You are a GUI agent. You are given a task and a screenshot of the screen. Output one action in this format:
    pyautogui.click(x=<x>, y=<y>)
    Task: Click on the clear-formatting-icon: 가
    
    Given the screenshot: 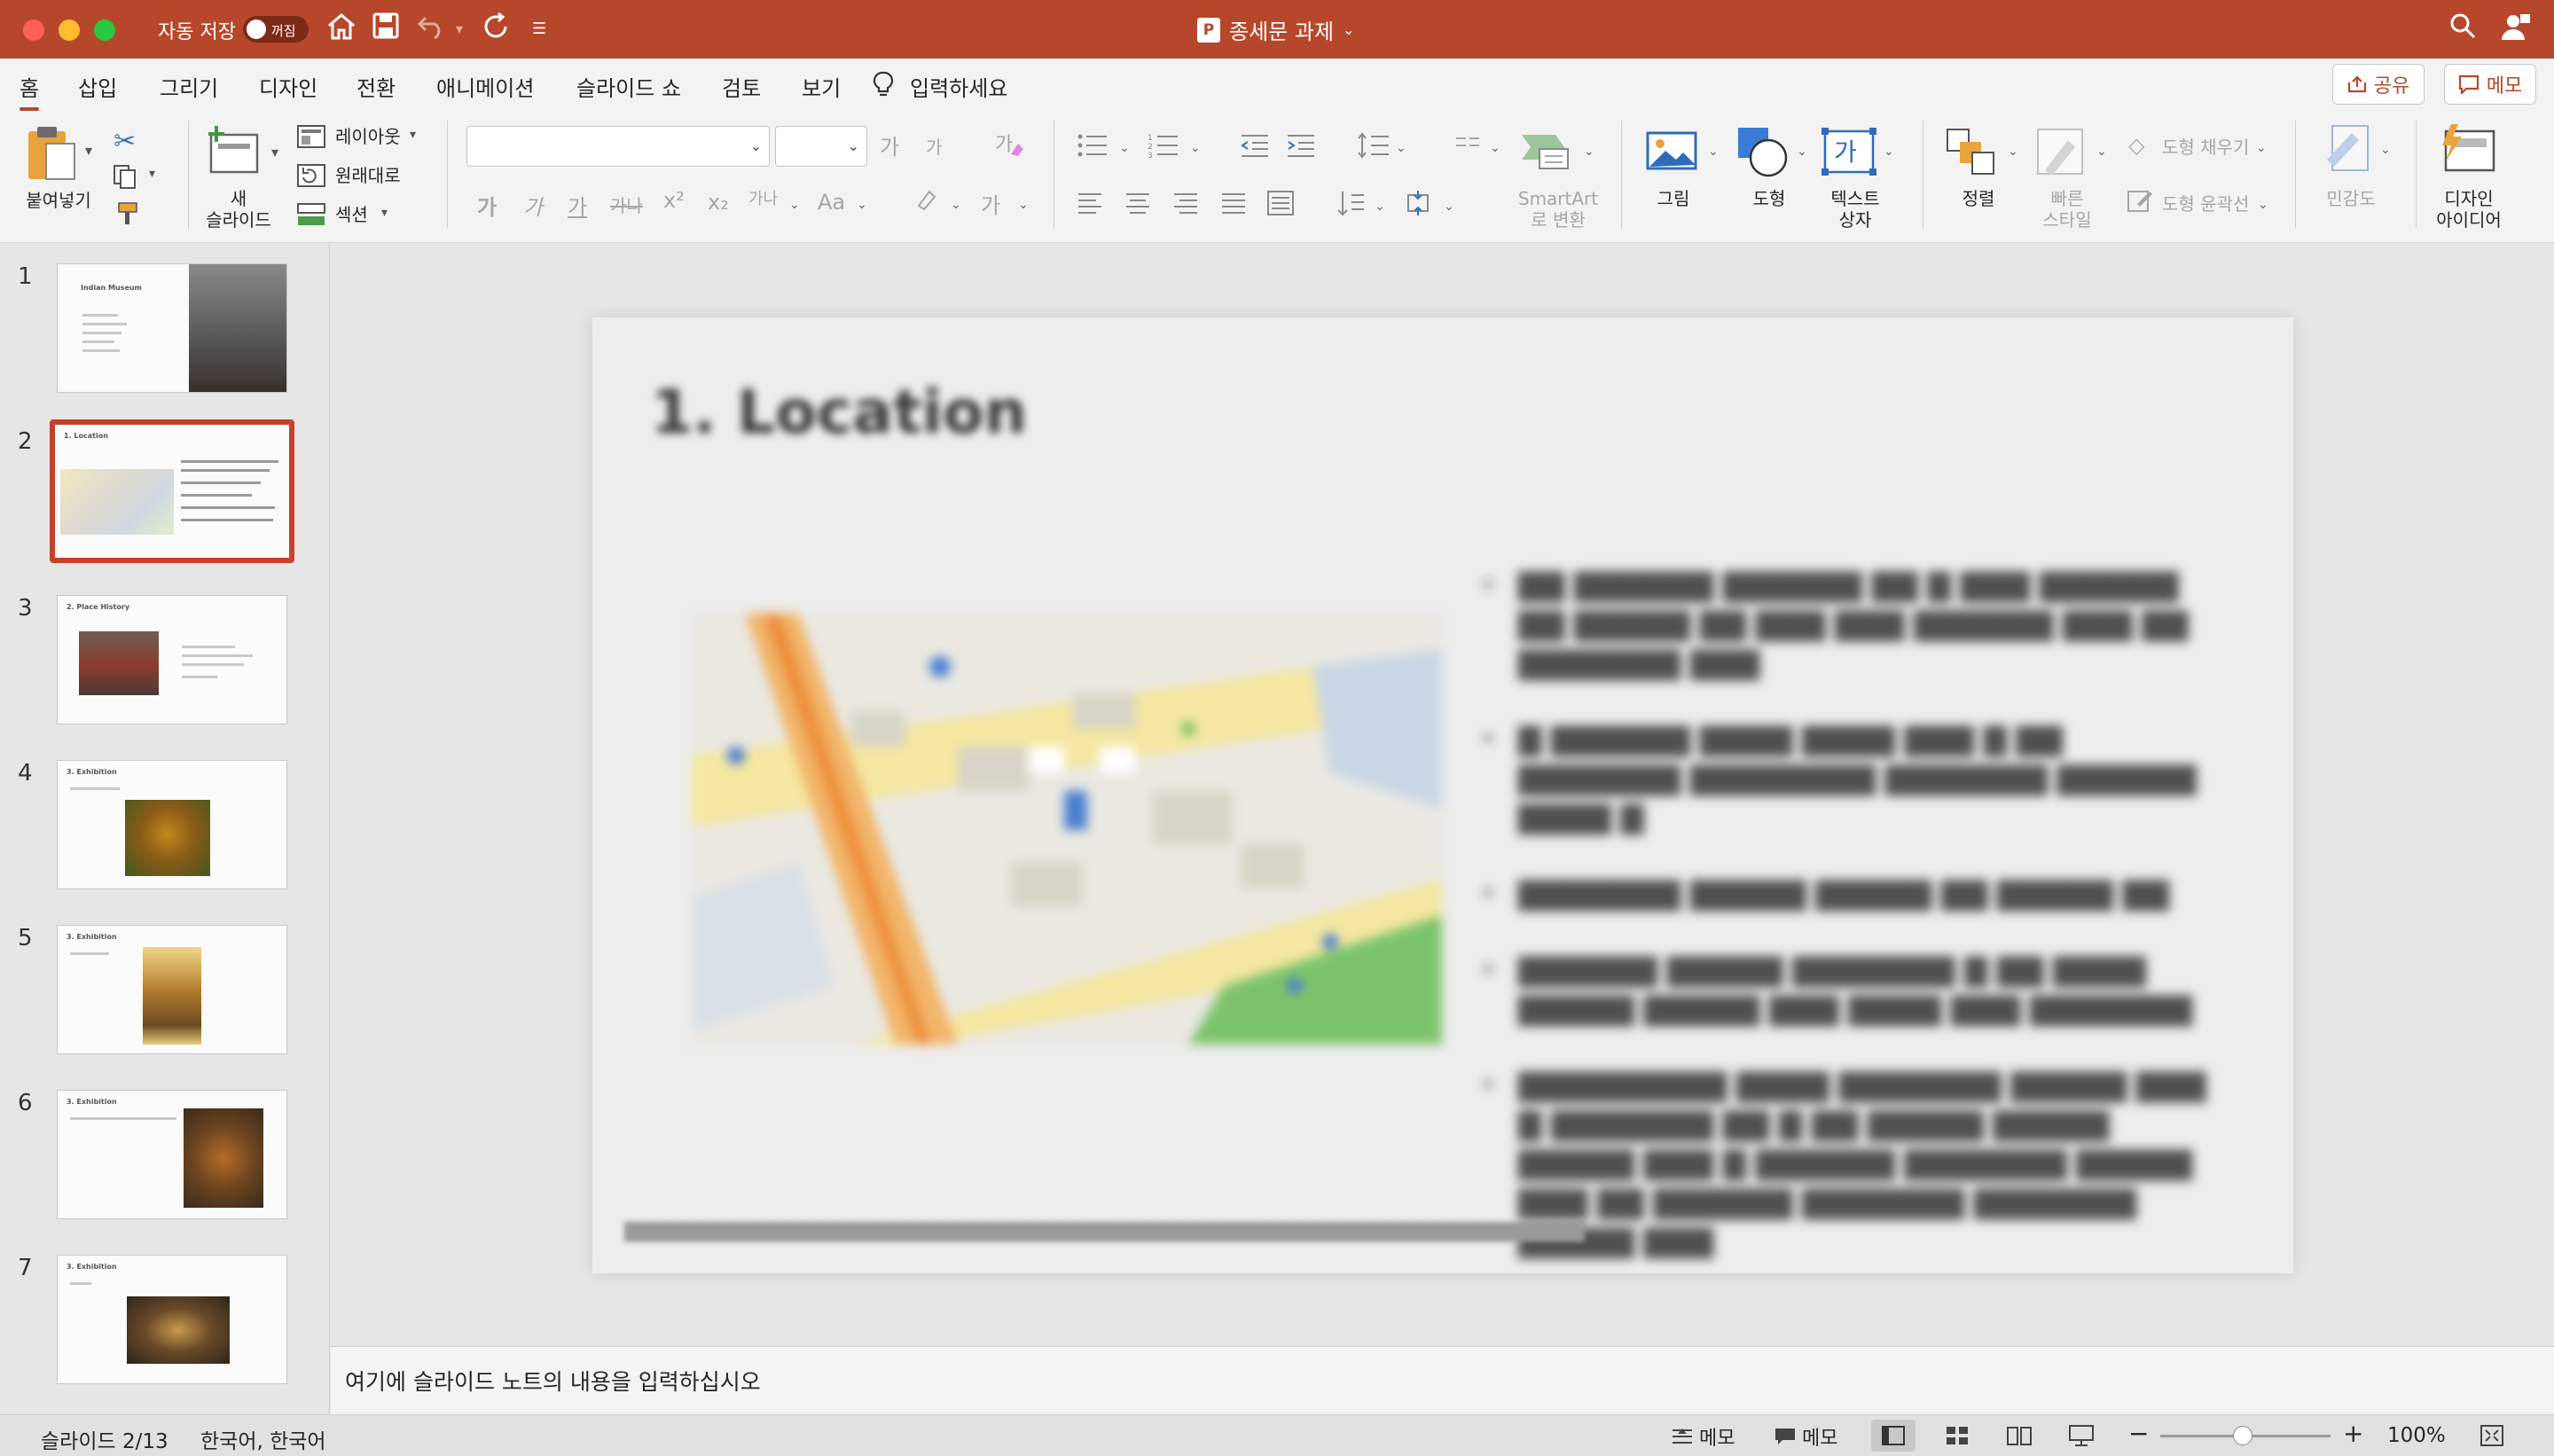 What is the action you would take?
    pyautogui.click(x=1009, y=146)
    